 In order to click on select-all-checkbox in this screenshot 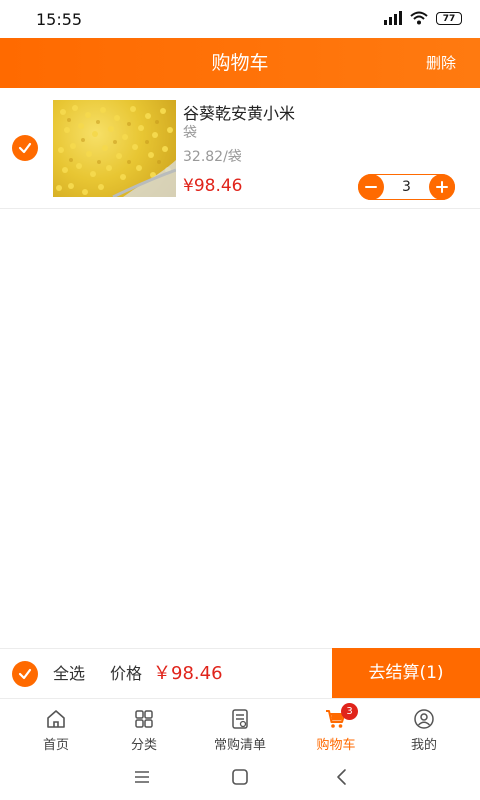, I will do `click(25, 674)`.